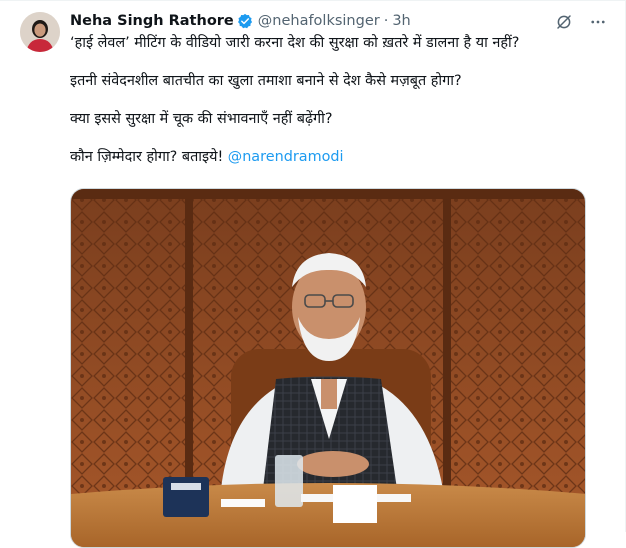 The image size is (626, 548). Describe the element at coordinates (319, 21) in the screenshot. I see `user-handle: @nehafolksinger` at that location.